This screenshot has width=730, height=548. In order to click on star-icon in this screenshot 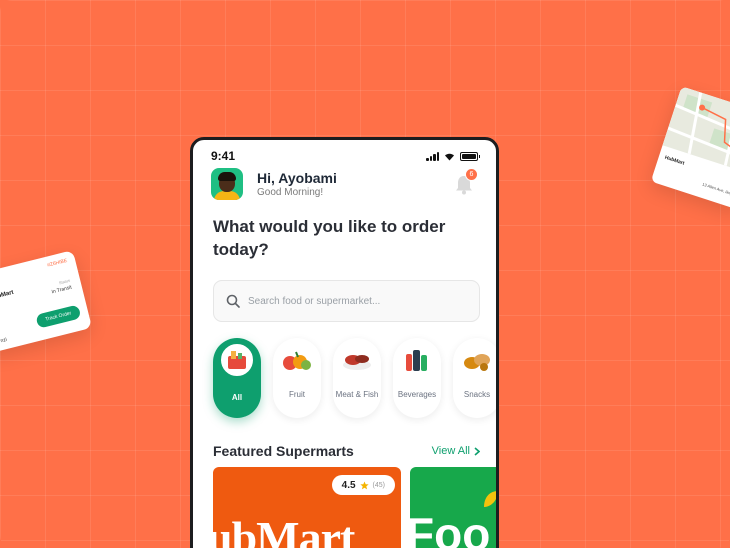, I will do `click(364, 484)`.